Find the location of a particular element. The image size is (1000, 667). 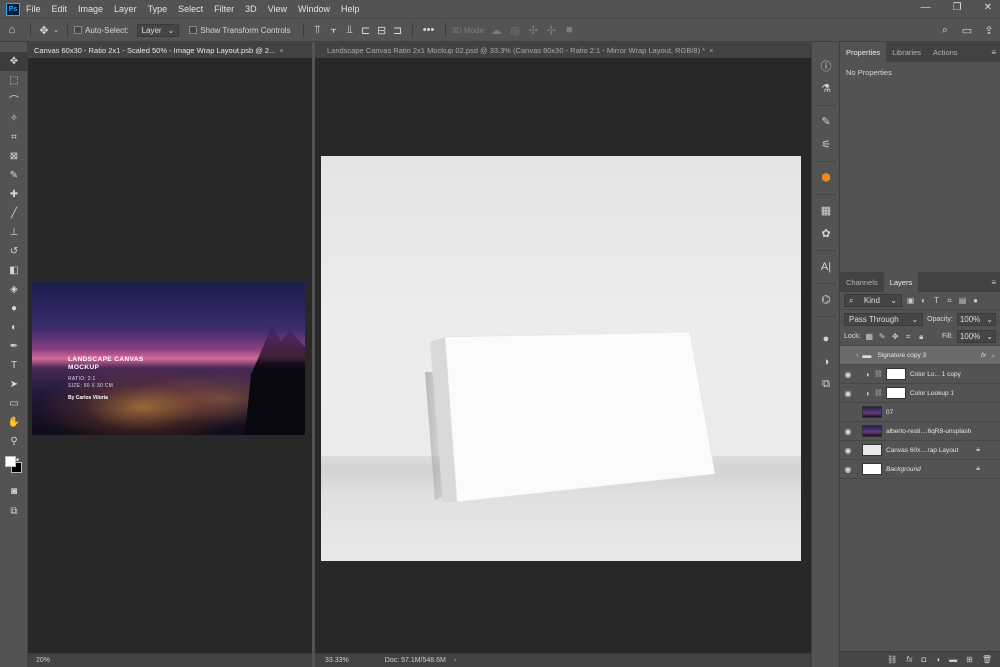

new-adjustment-icon: ◑ is located at coordinates (937, 659).